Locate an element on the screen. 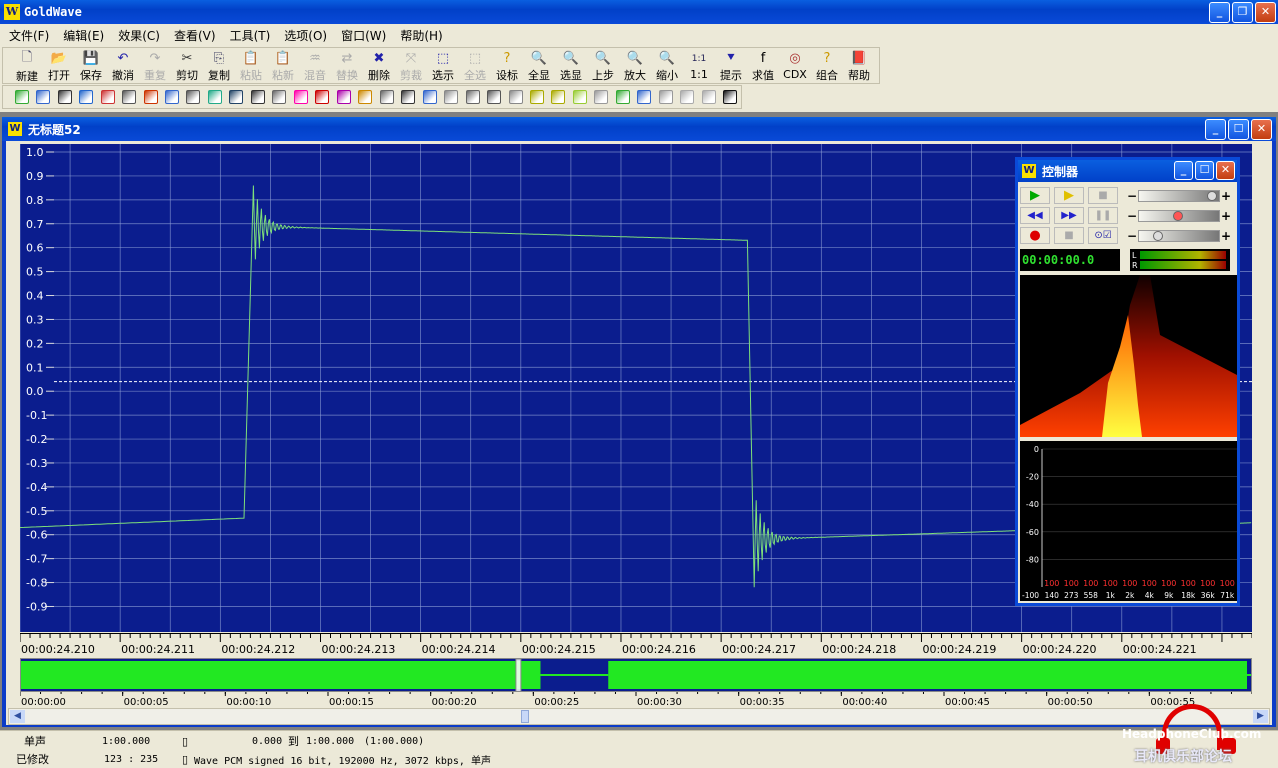 The height and width of the screenshot is (768, 1278). controller-title-bar: W 控制器 _ ☐ ✕ is located at coordinates (1127, 171).